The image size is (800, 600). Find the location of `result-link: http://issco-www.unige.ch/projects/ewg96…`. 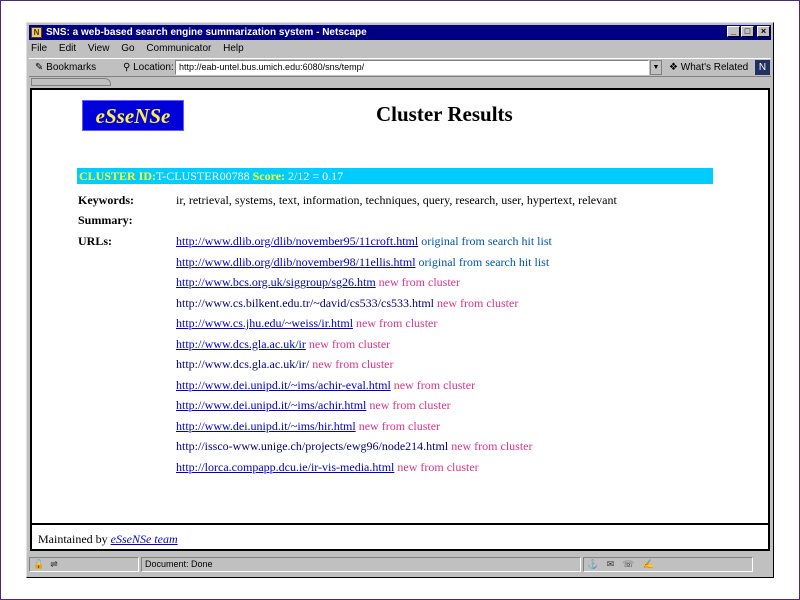

result-link: http://issco-www.unige.ch/projects/ewg96… is located at coordinates (312, 446).